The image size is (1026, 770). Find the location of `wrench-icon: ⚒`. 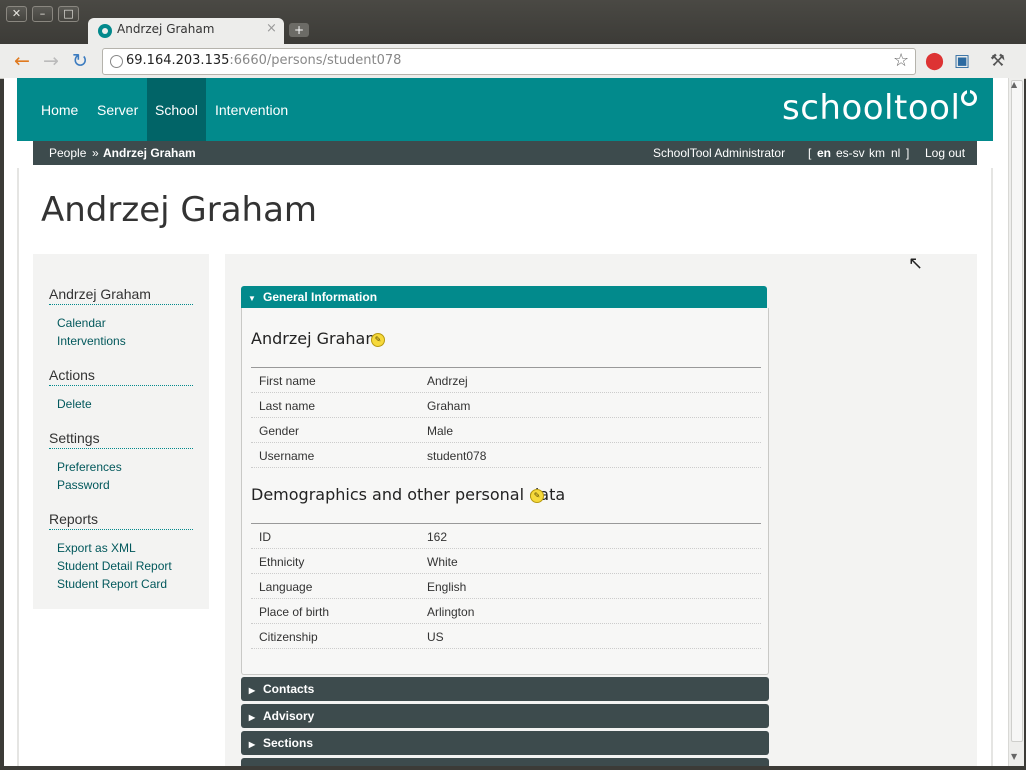

wrench-icon: ⚒ is located at coordinates (997, 61).